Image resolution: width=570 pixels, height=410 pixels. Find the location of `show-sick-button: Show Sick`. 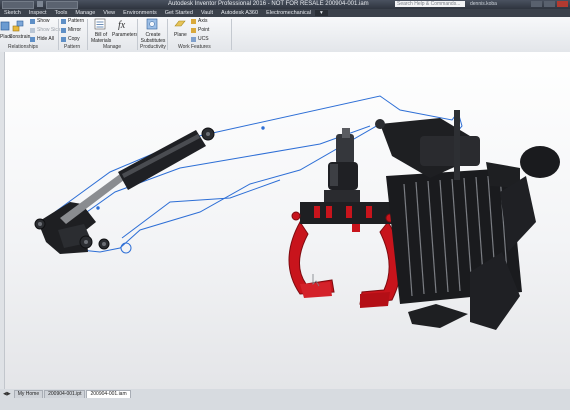

show-sick-button: Show Sick is located at coordinates (45, 30).